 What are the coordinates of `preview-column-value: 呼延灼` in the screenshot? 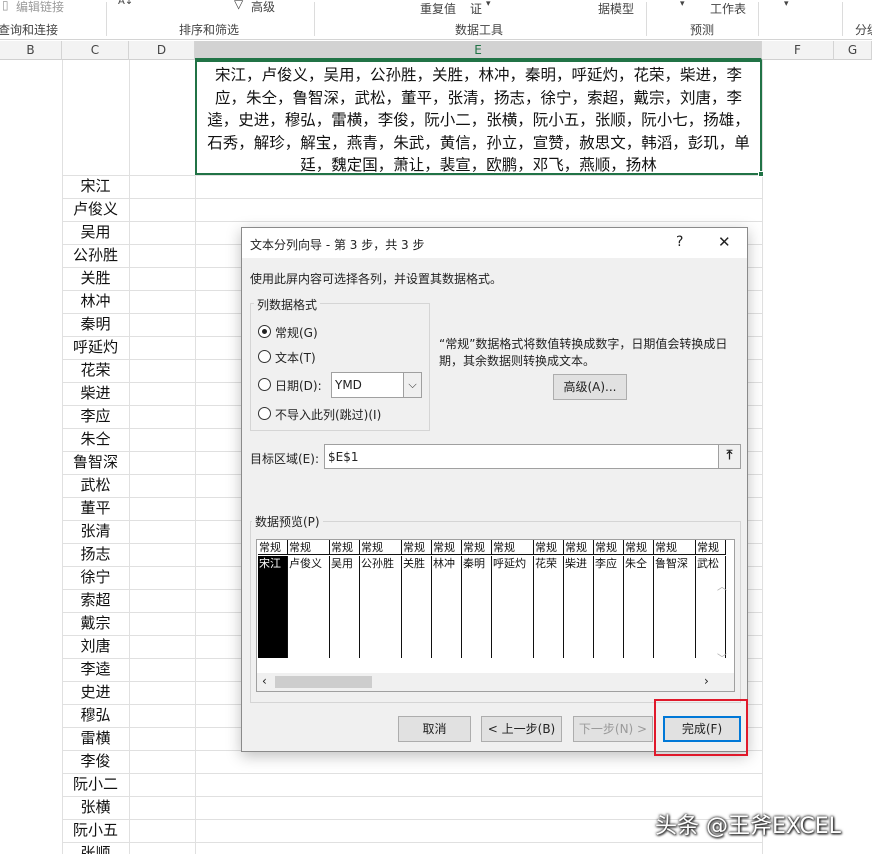 It's located at (513, 607).